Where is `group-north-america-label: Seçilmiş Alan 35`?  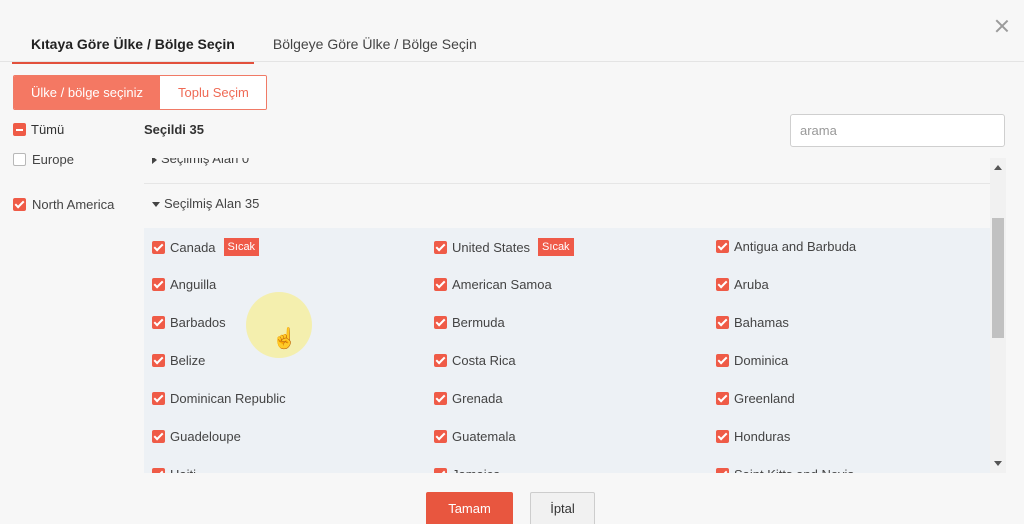
group-north-america-label: Seçilmiş Alan 35 is located at coordinates (212, 203).